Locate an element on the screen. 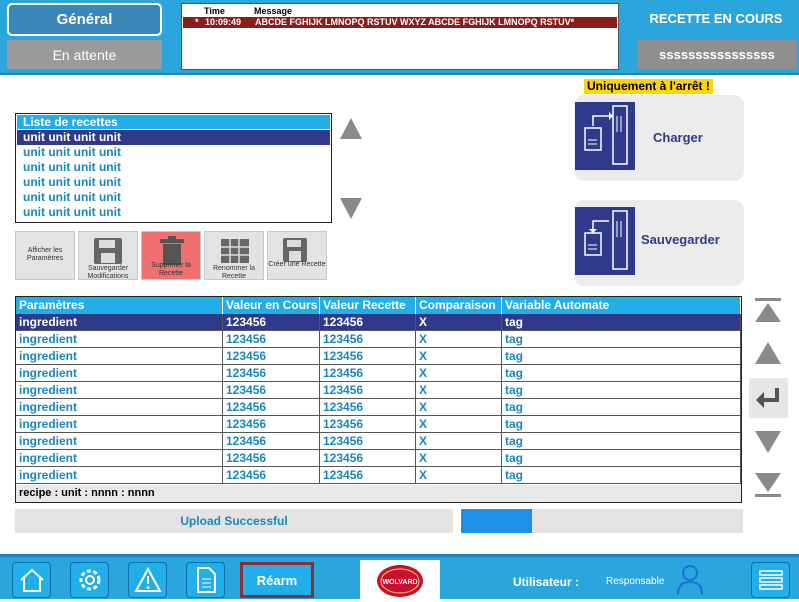 The width and height of the screenshot is (799, 602). table-last-button is located at coordinates (768, 485).